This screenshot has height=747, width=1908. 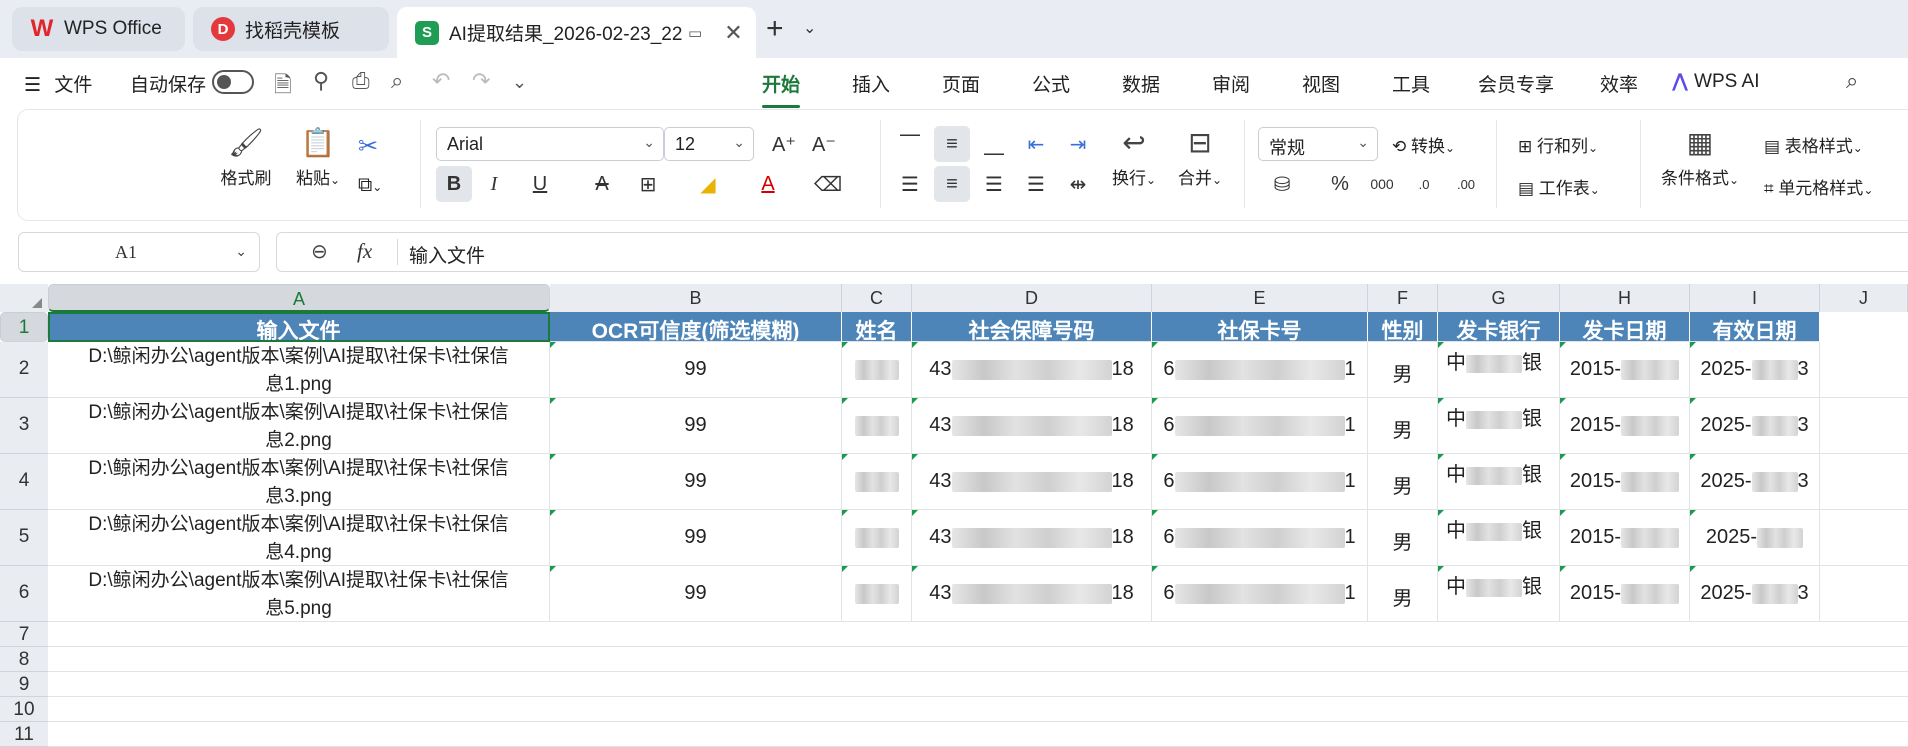 I want to click on row-header-10: 10, so click(x=24, y=709).